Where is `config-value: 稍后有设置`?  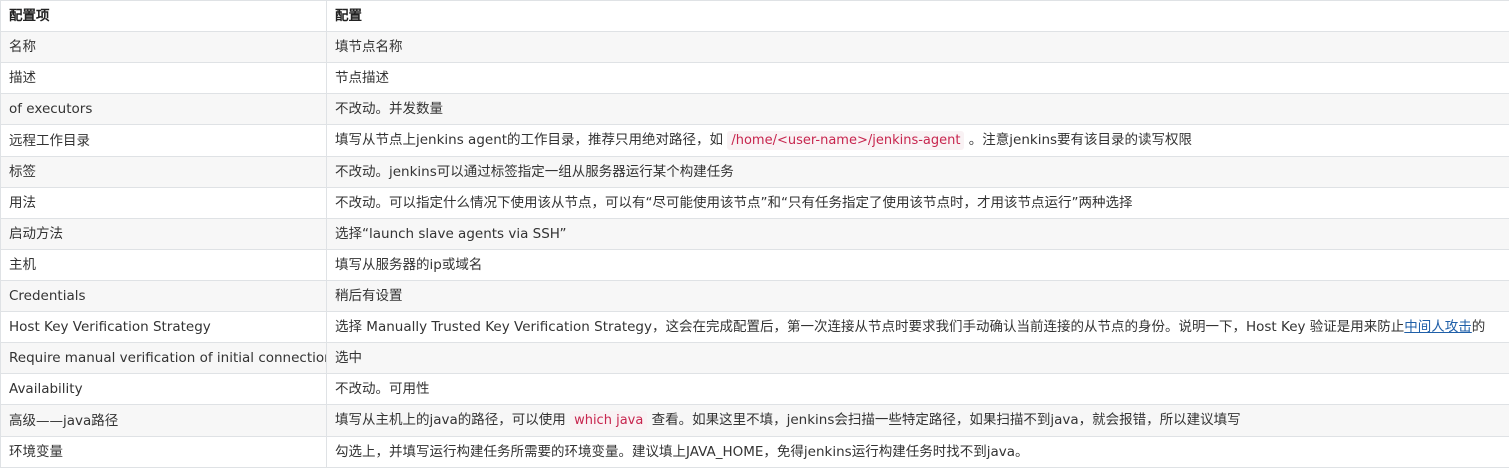
config-value: 稍后有设置 is located at coordinates (918, 296).